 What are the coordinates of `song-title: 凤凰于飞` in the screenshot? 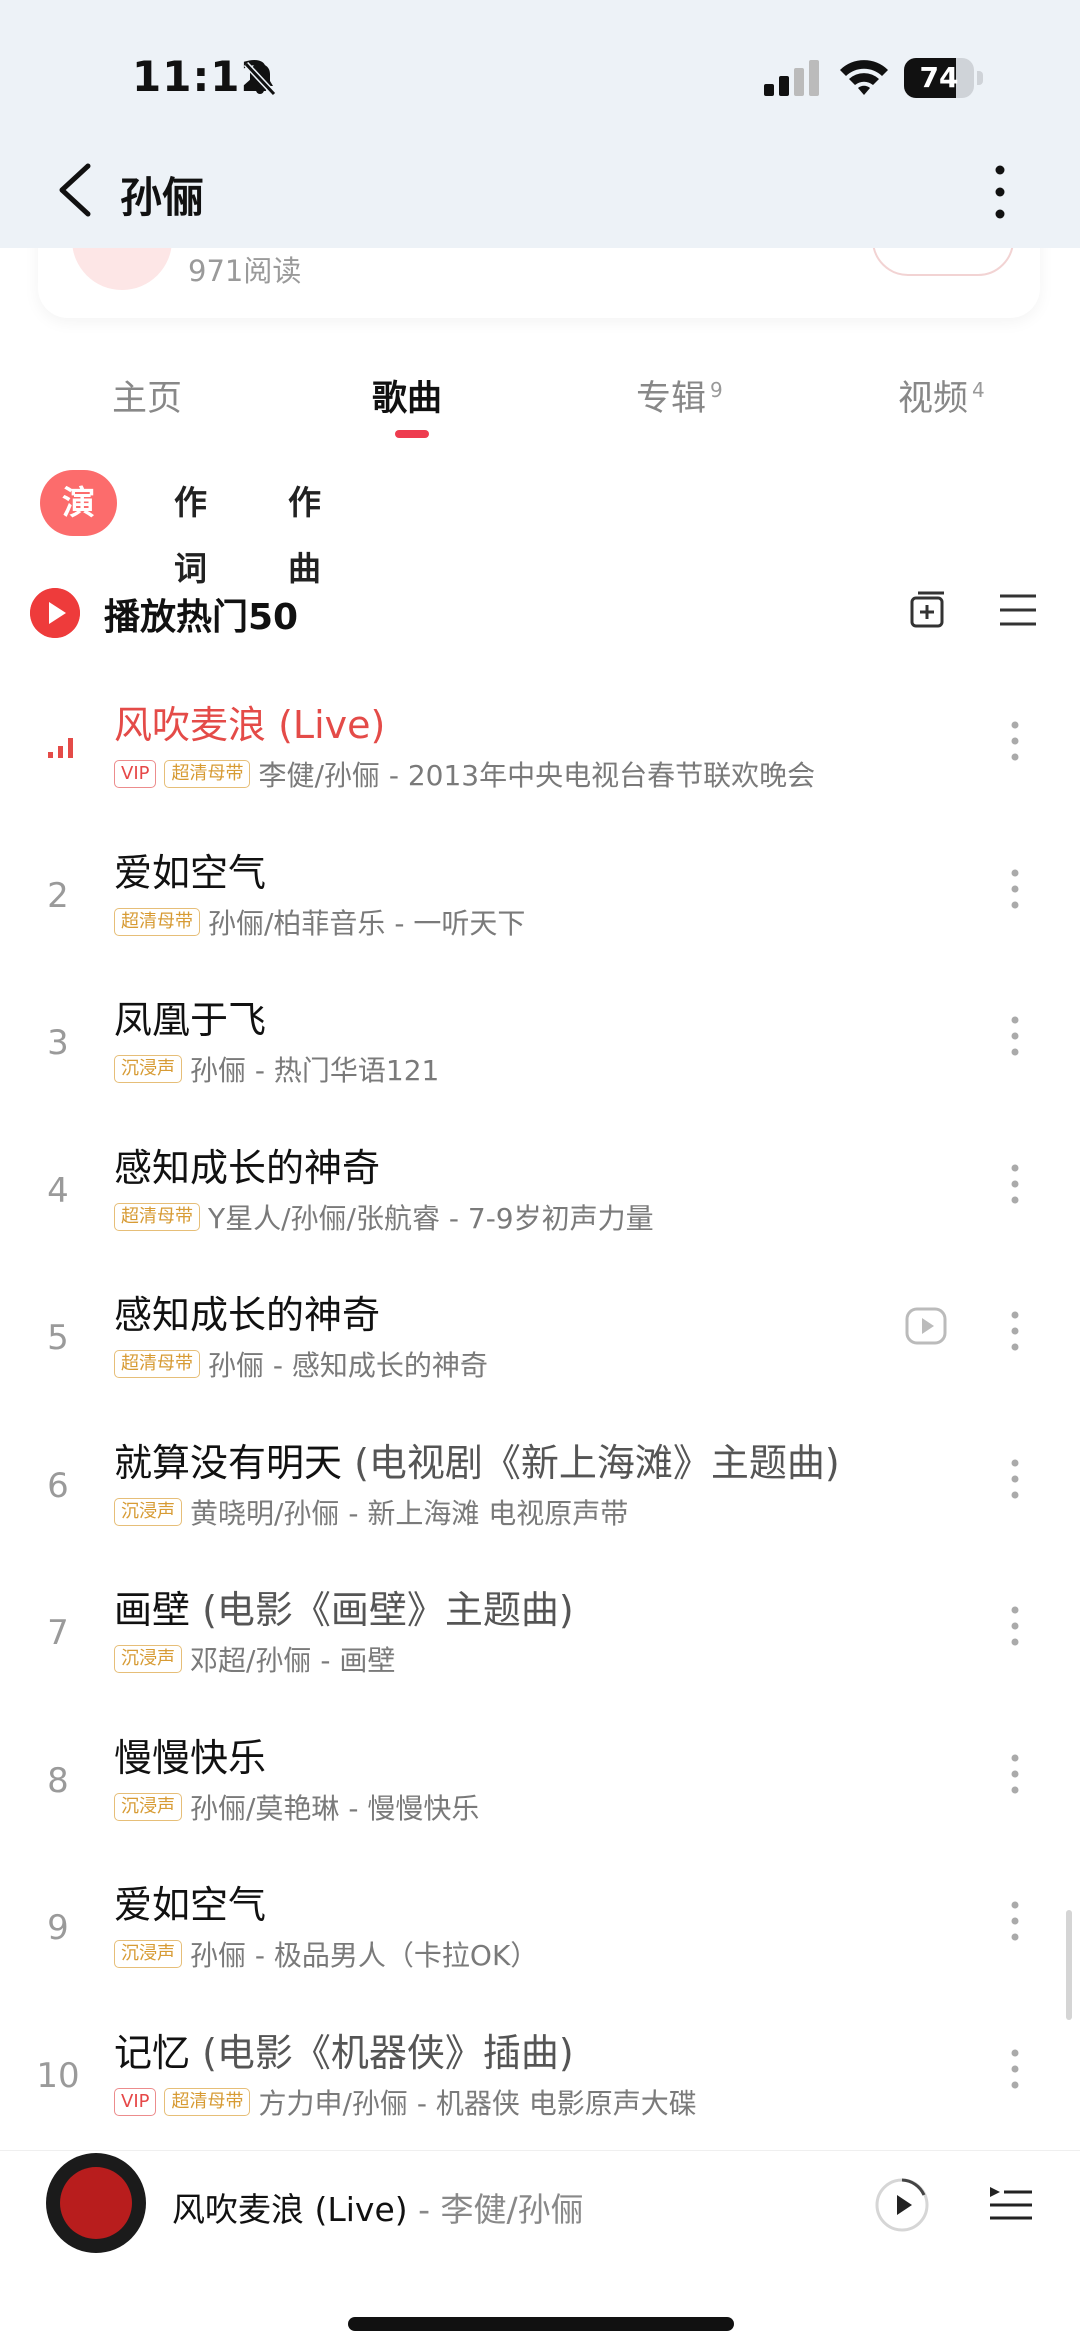 It's located at (190, 1020).